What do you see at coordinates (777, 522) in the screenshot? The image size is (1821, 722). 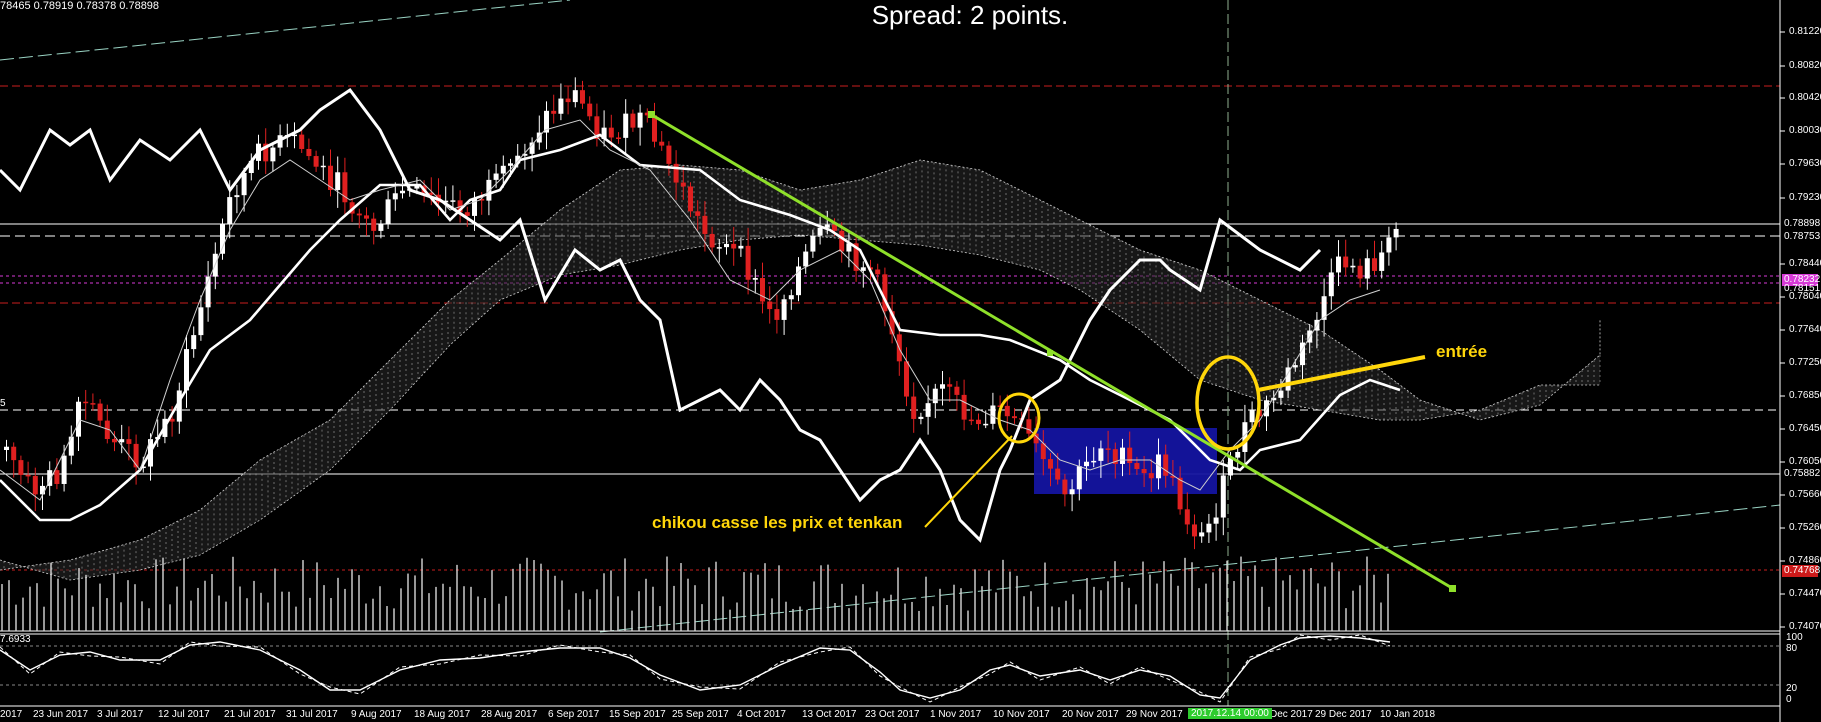 I see `chikou-annotation: chikou casse les prix et tenkan` at bounding box center [777, 522].